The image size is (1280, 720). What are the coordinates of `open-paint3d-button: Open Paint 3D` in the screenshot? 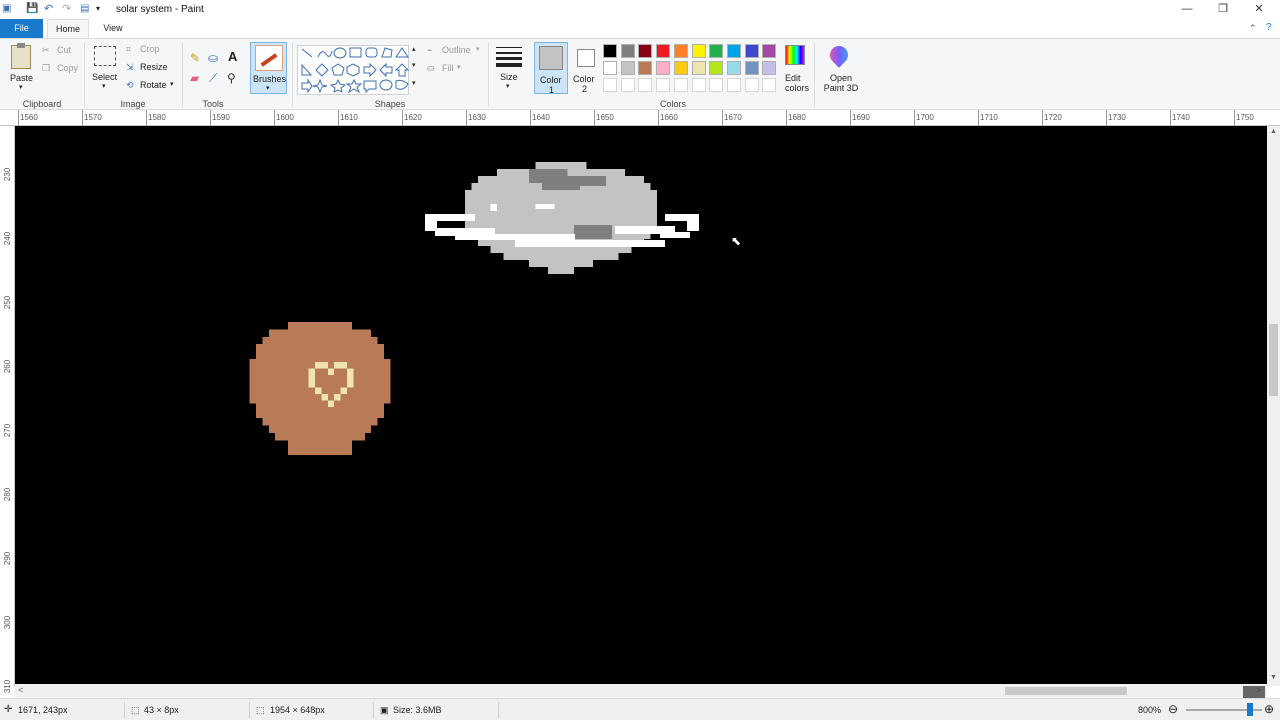 It's located at (840, 69).